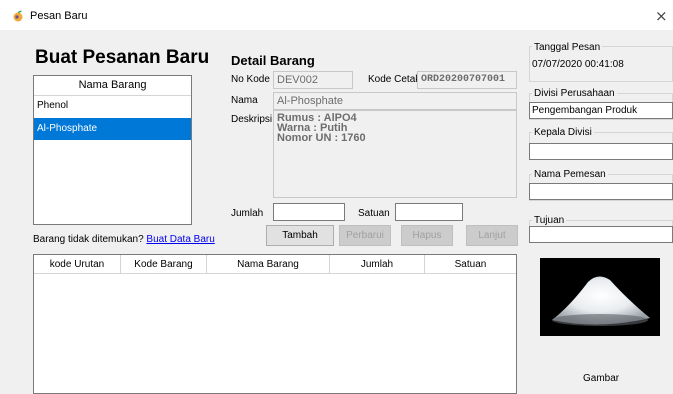 The height and width of the screenshot is (394, 673). Describe the element at coordinates (300, 235) in the screenshot. I see `tambah-button: Tambah` at that location.